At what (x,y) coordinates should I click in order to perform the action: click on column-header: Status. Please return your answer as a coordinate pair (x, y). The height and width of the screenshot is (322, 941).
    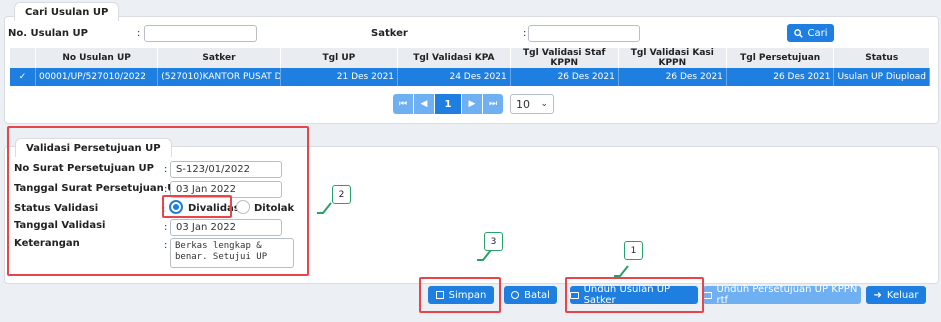
    Looking at the image, I should click on (881, 58).